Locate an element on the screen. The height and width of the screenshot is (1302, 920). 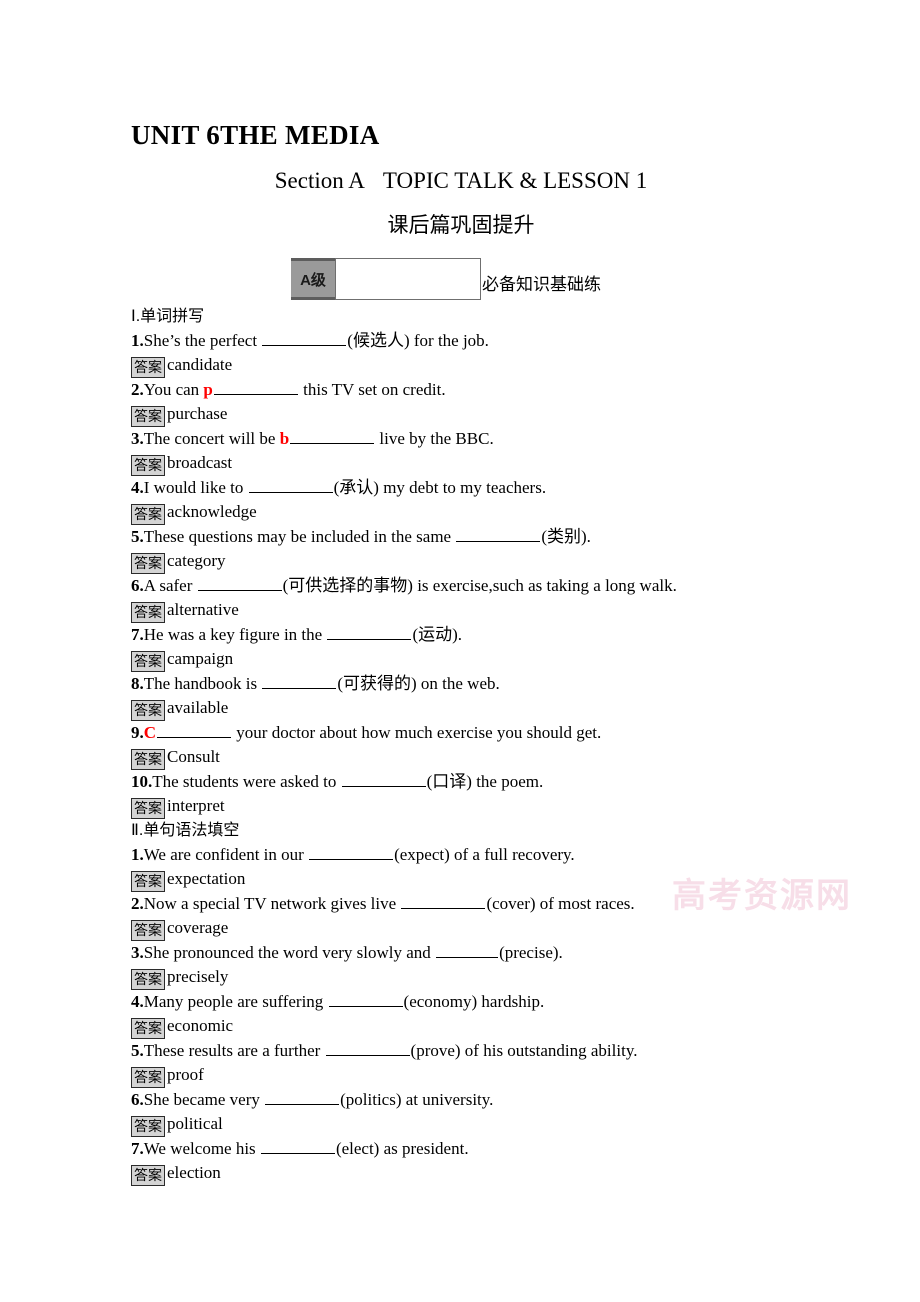
question-text-before: She pronounced the word very slowly and is located at coordinates (289, 952).